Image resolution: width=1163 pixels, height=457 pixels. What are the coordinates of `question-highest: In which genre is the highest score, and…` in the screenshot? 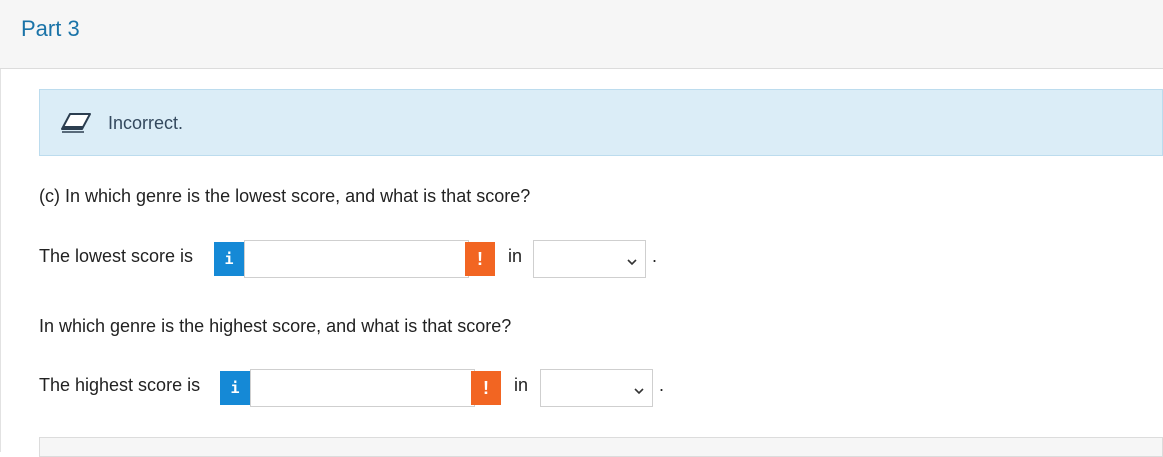 It's located at (275, 326).